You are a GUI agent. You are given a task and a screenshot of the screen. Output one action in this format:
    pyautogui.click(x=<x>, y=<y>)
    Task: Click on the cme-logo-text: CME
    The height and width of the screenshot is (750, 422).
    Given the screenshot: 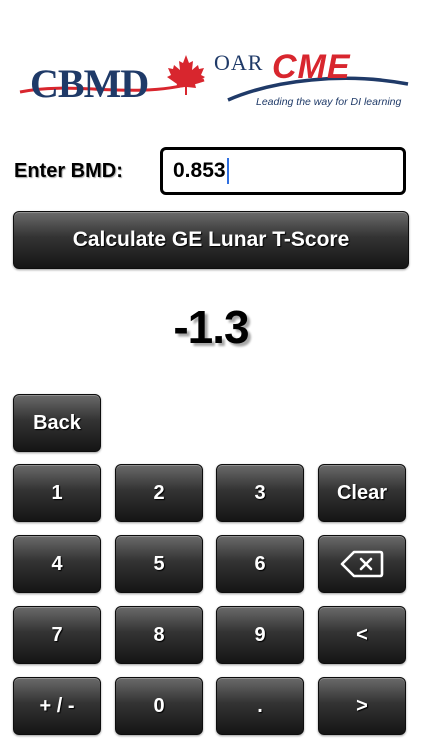 What is the action you would take?
    pyautogui.click(x=311, y=67)
    